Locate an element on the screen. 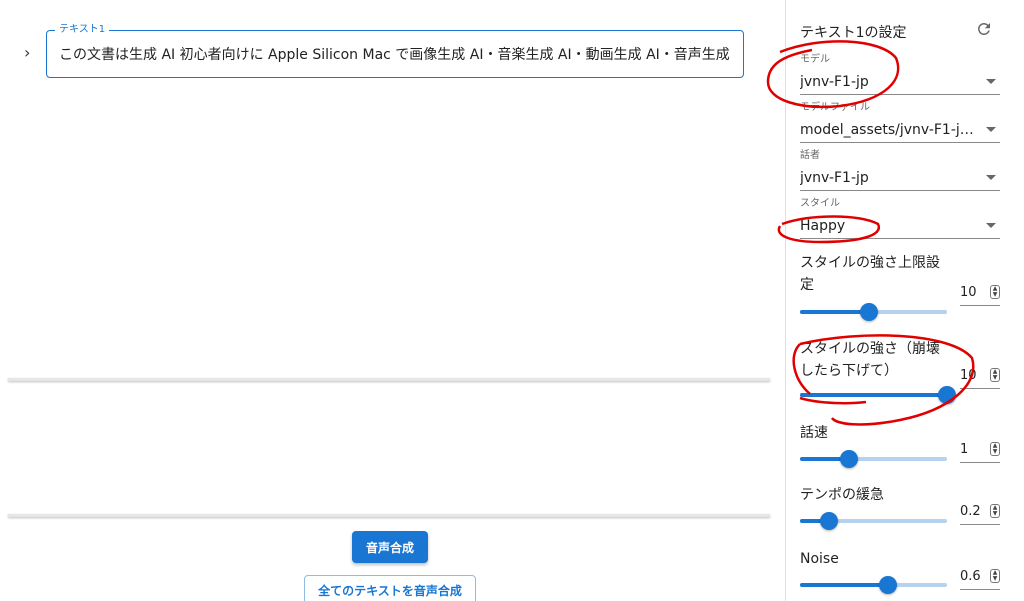  number-input: 1 ▲ ▼ is located at coordinates (980, 450).